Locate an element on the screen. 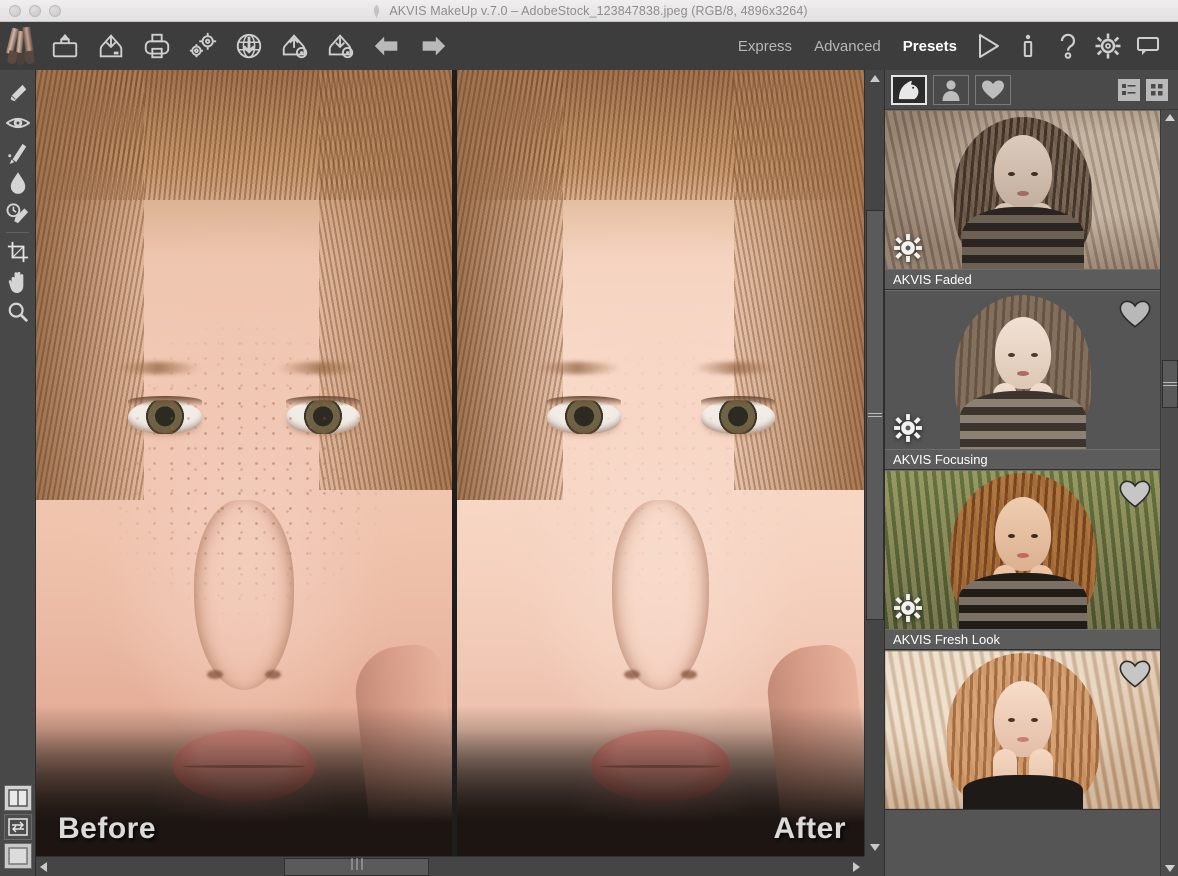 This screenshot has height=876, width=1178. undo-button is located at coordinates (387, 46).